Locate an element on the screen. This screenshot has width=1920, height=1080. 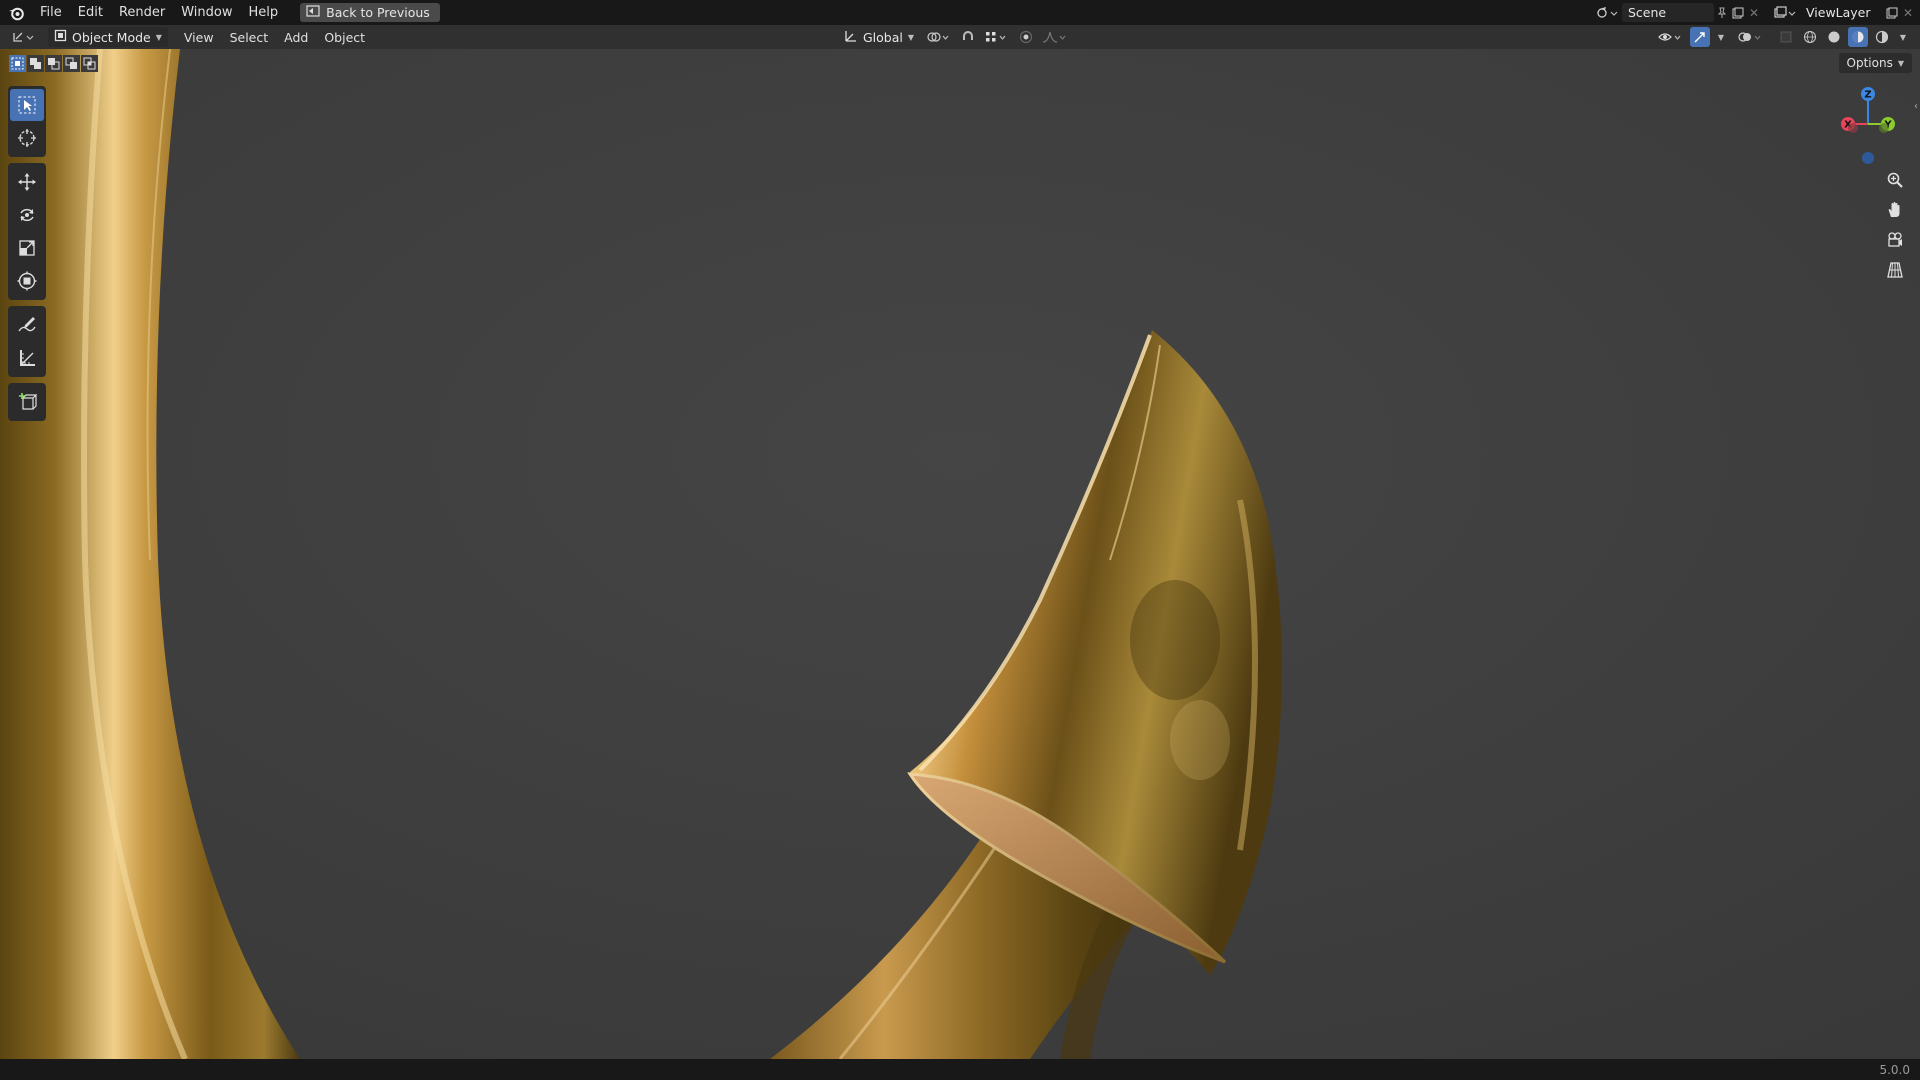
mode-dropdown: Object Mode ▼ is located at coordinates (108, 37).